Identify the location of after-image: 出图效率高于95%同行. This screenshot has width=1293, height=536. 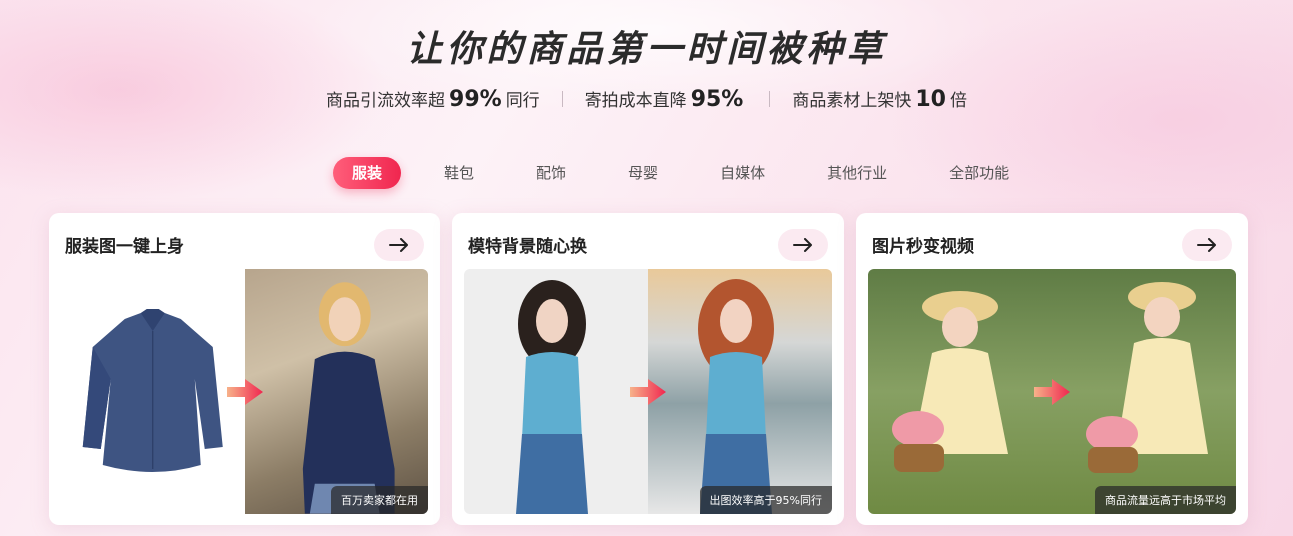
(740, 391).